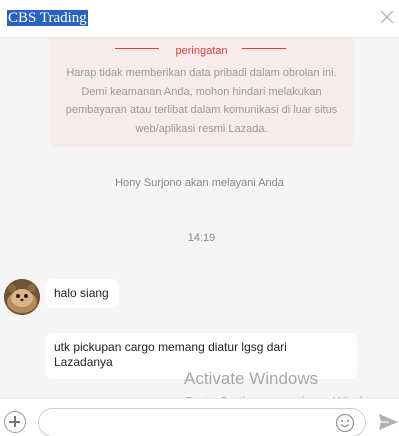  Describe the element at coordinates (137, 48) in the screenshot. I see `divider-left` at that location.